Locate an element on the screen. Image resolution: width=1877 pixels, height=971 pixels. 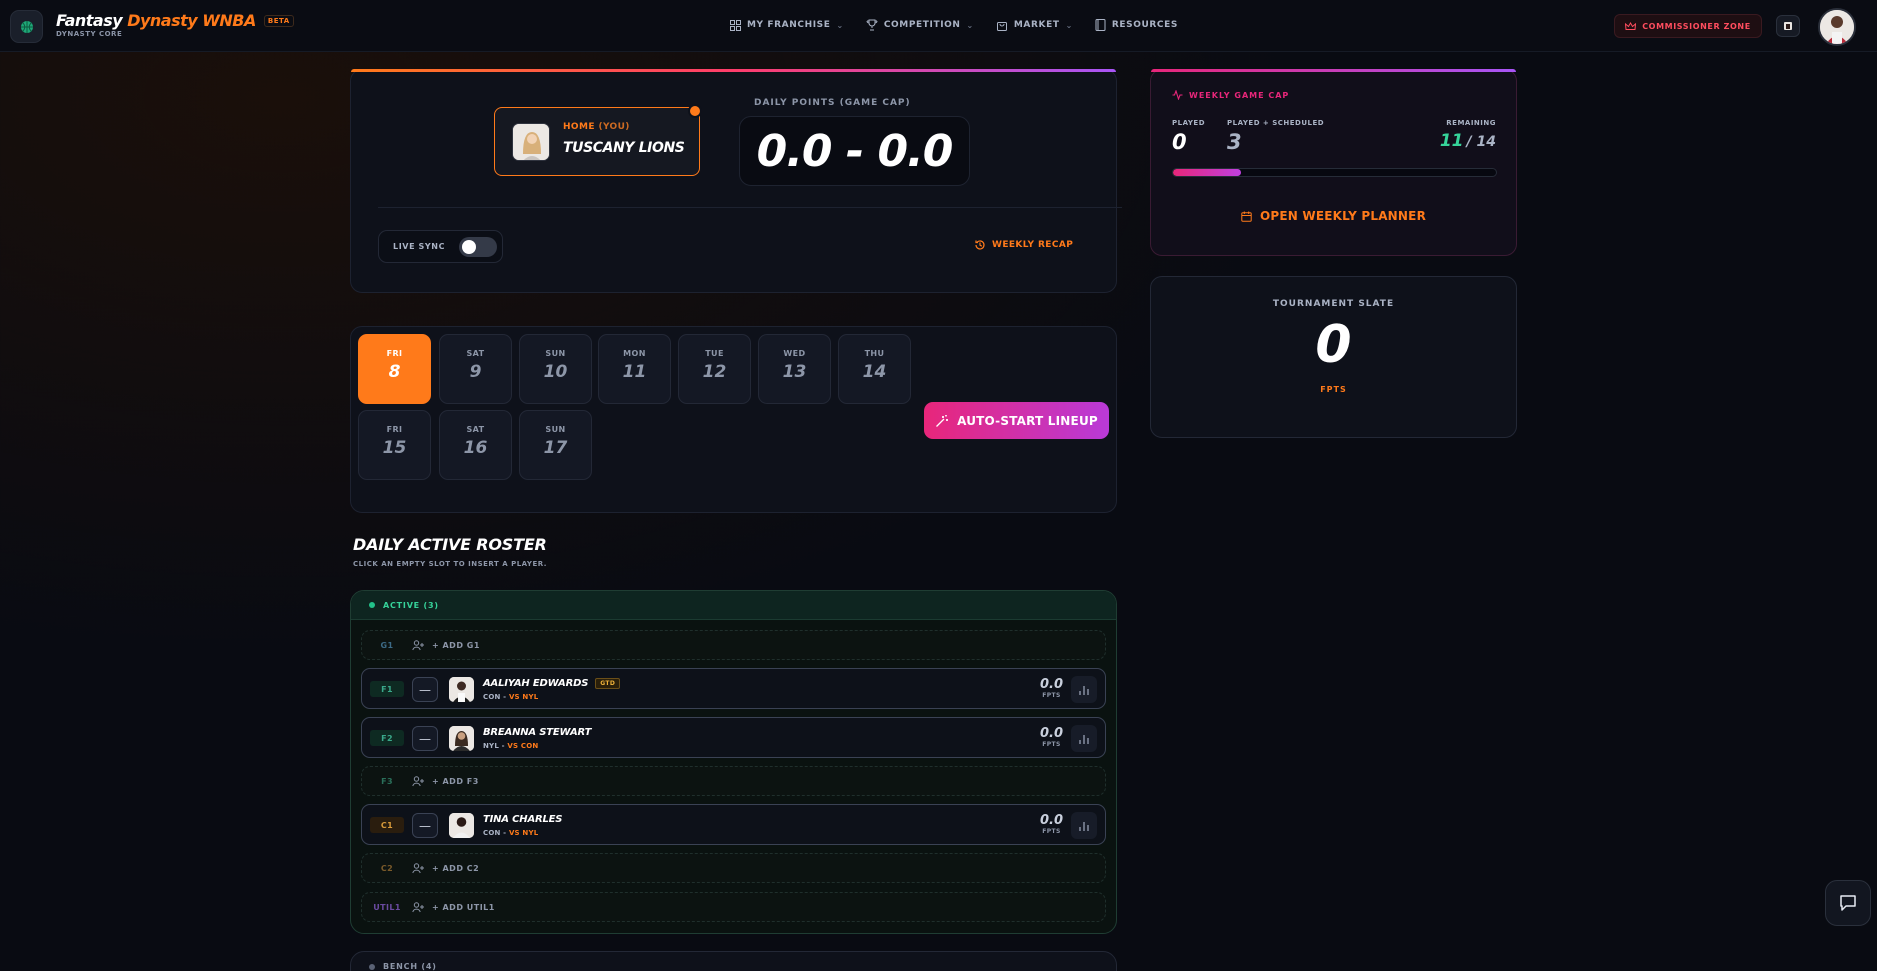
daily-points-label: DAILY POINTS (GAME CAP) is located at coordinates (832, 103).